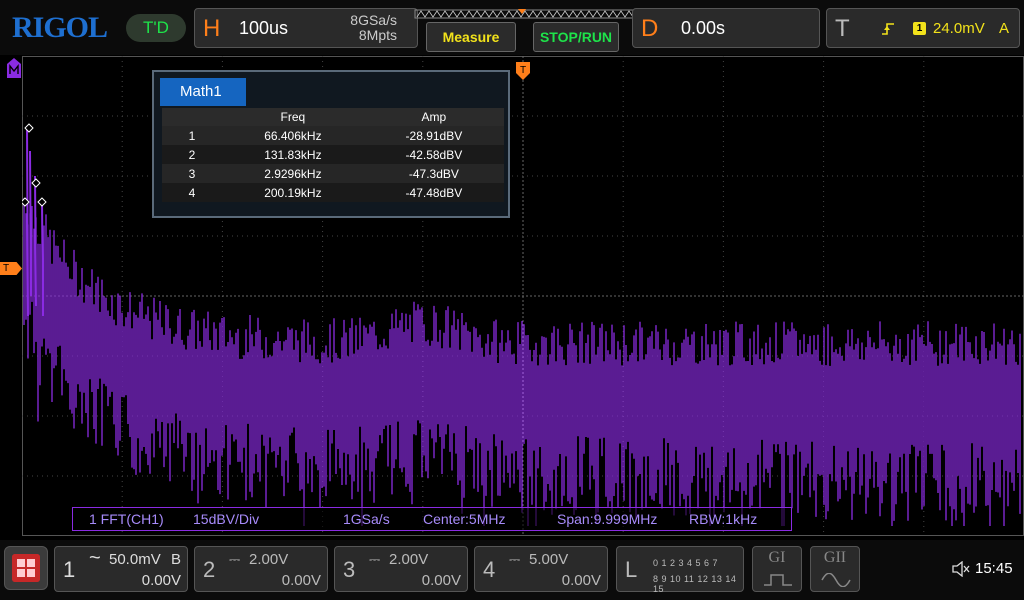 Image resolution: width=1024 pixels, height=600 pixels. I want to click on math-channel-marker, so click(14, 68).